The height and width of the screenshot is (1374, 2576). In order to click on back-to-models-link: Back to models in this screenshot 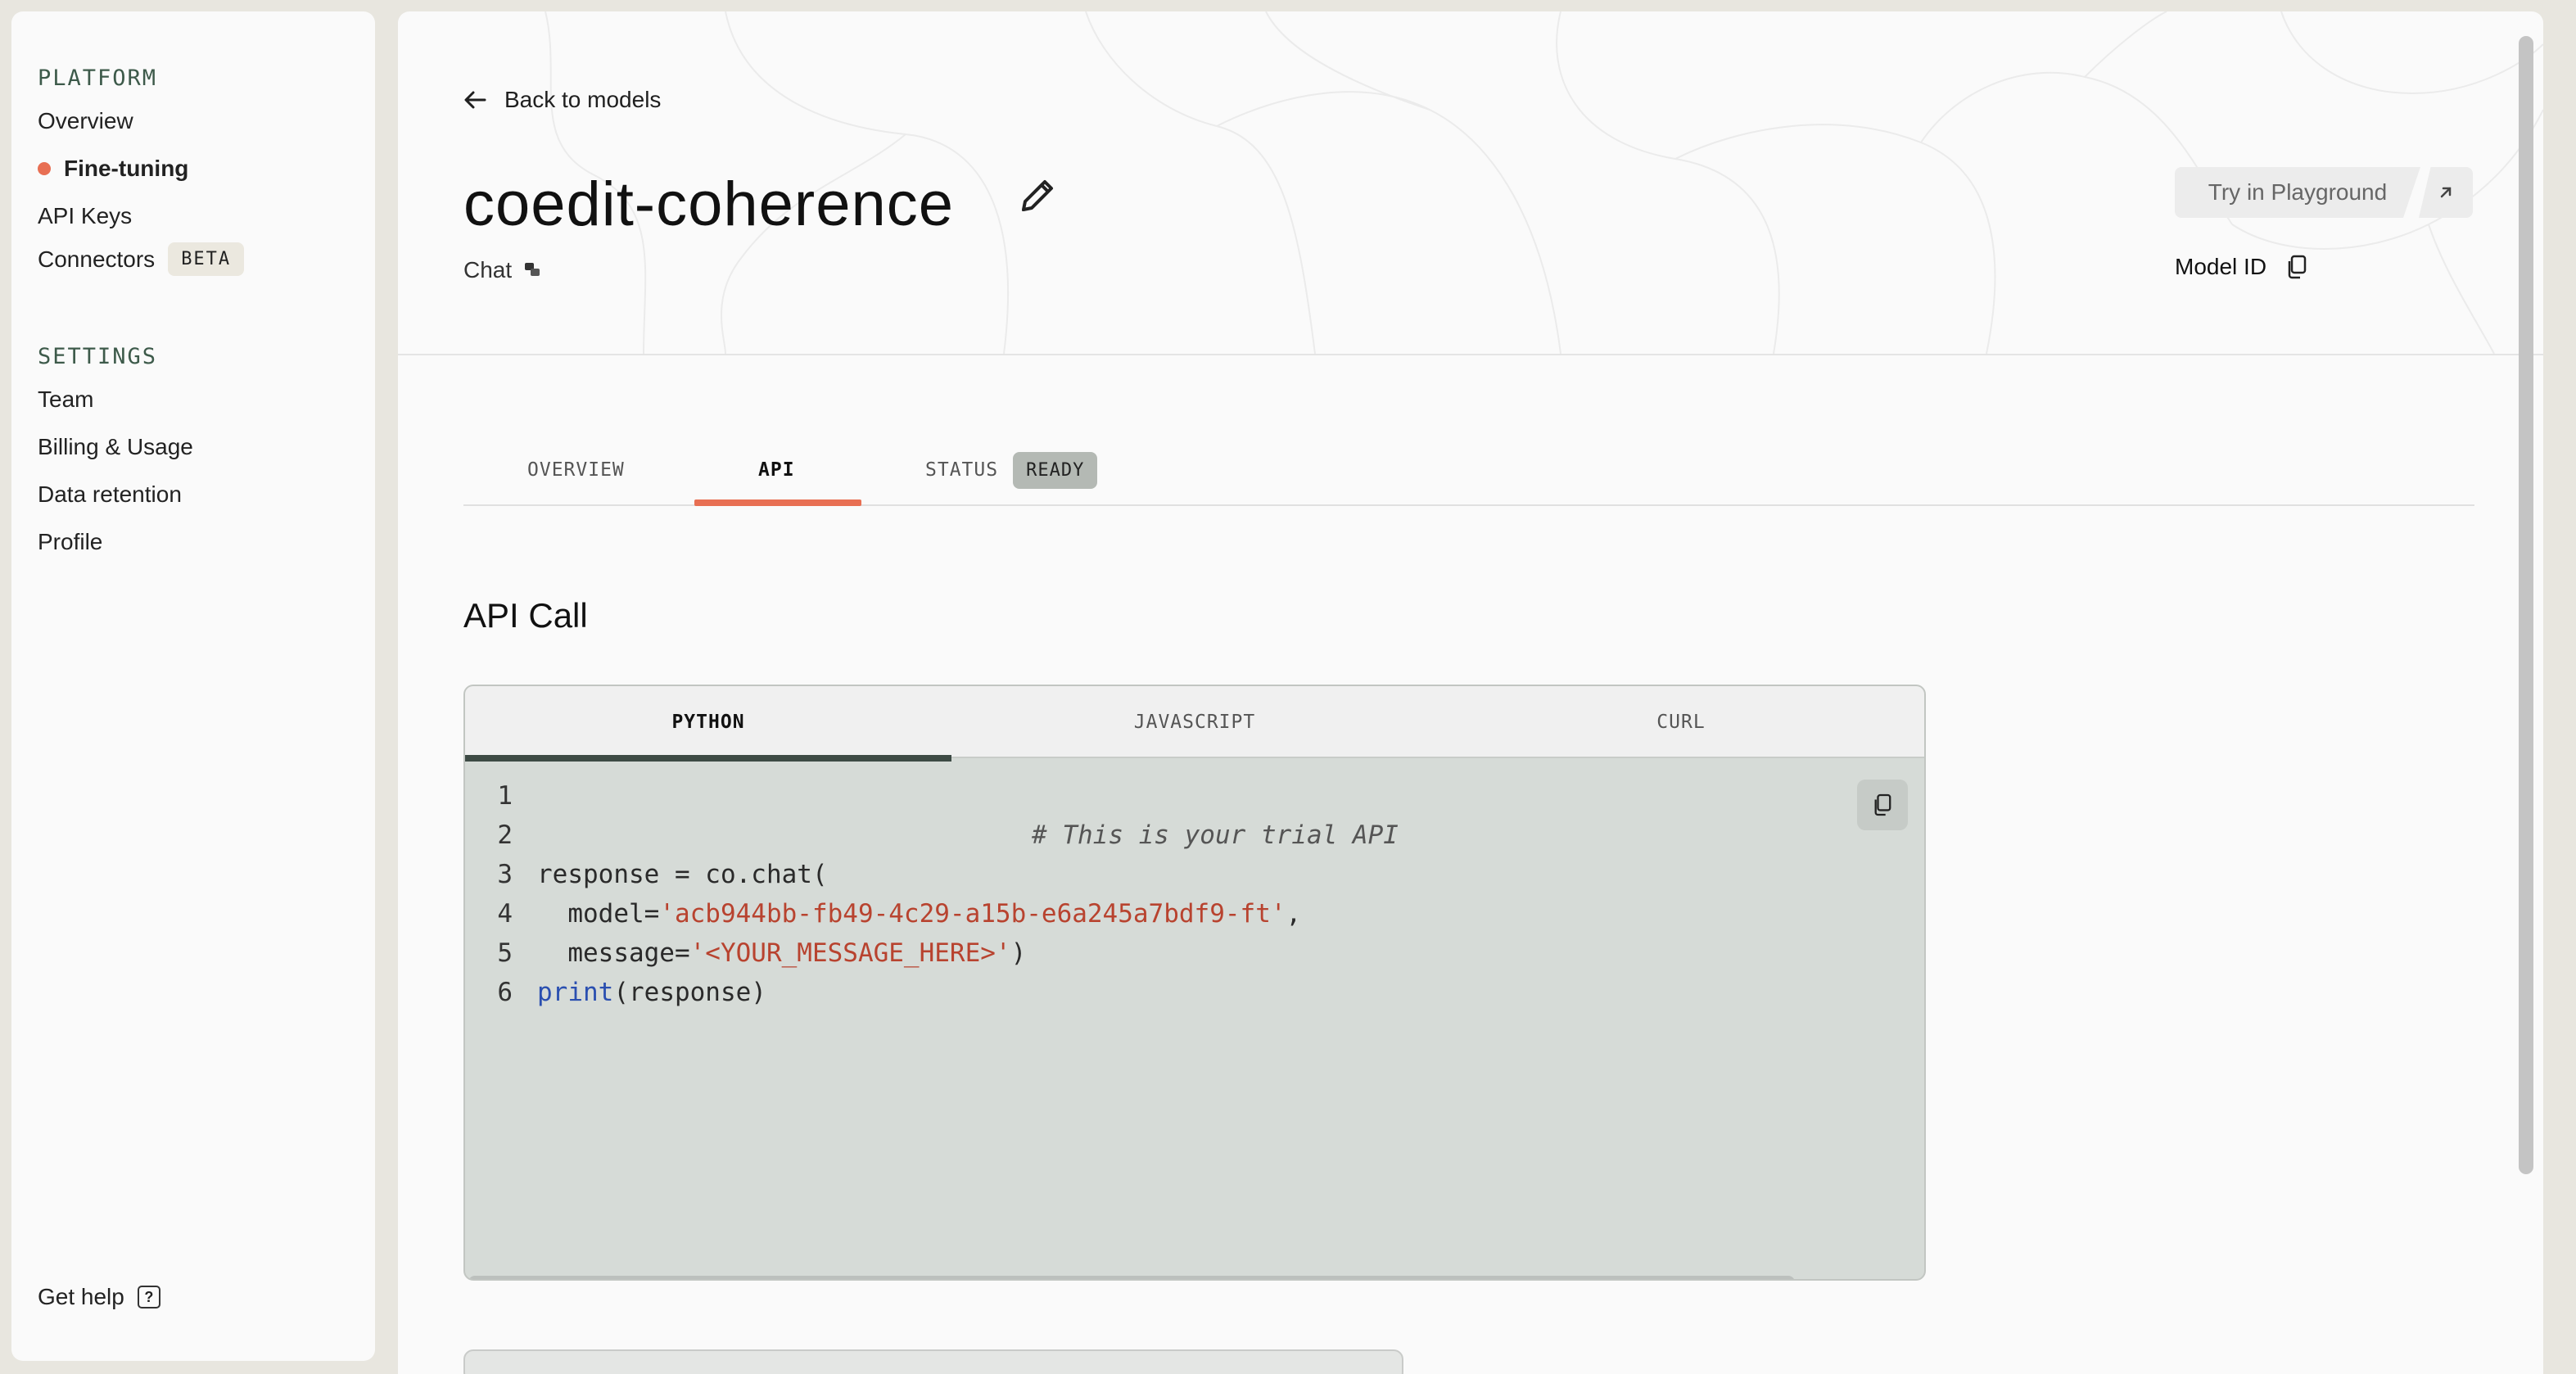, I will do `click(562, 100)`.